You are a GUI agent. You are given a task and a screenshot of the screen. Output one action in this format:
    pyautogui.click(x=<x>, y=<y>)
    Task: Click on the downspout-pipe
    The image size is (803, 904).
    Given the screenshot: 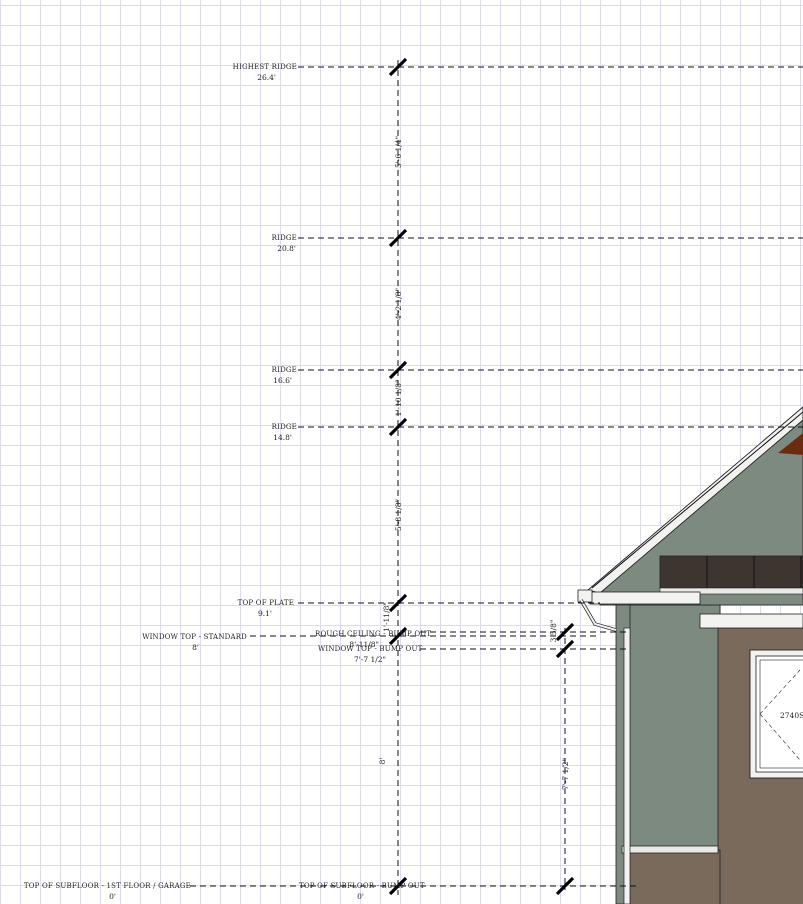 What is the action you would take?
    pyautogui.click(x=627, y=765)
    